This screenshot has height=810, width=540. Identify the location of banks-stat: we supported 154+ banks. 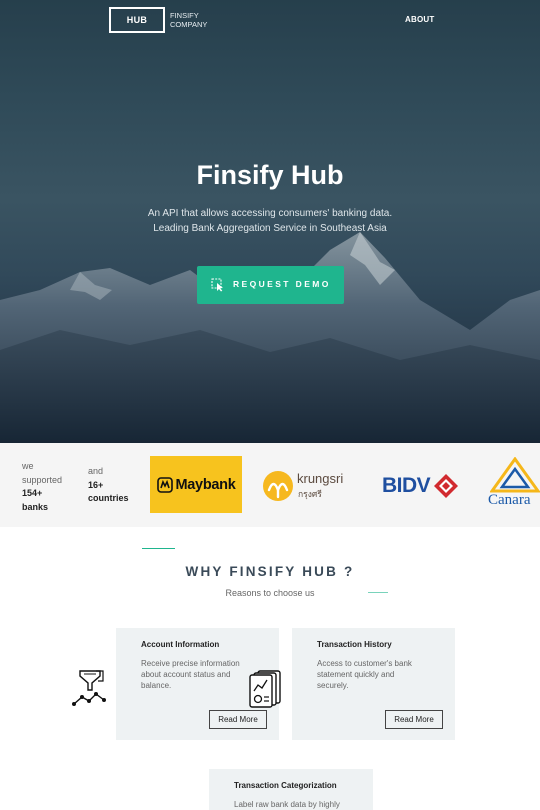
(50, 487).